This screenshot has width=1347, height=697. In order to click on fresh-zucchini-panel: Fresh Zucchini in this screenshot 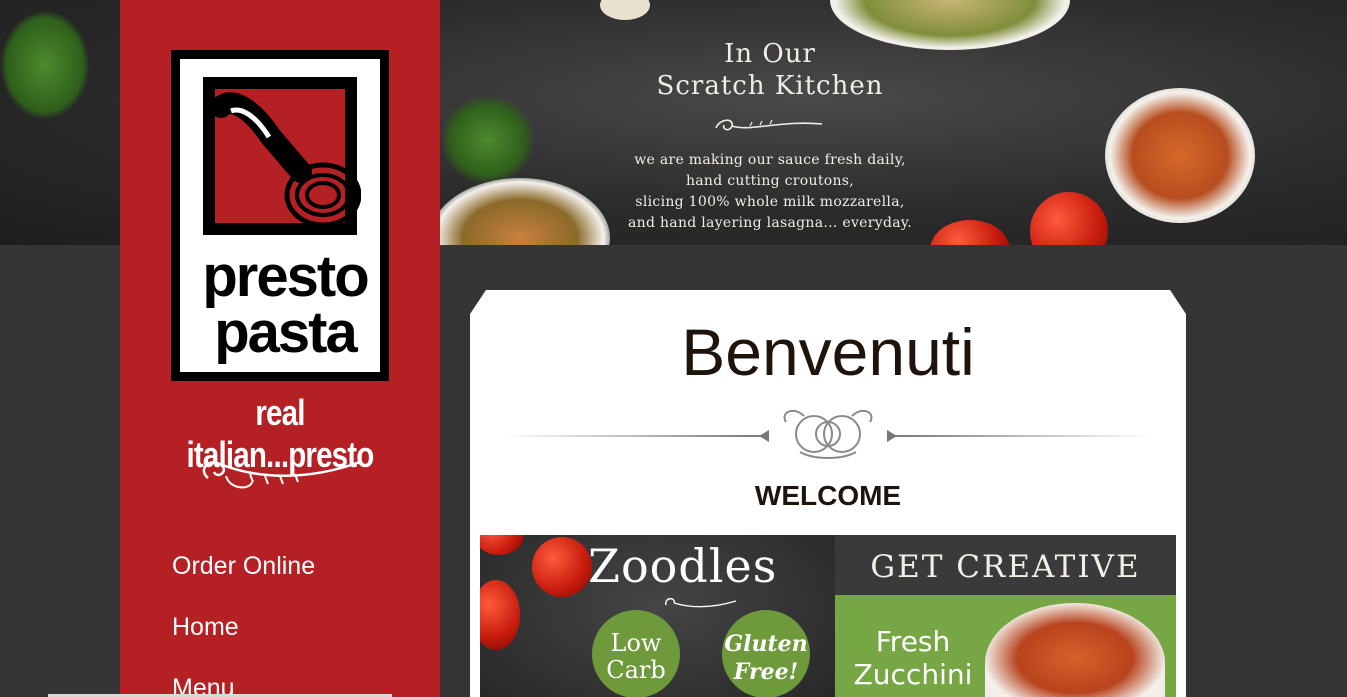, I will do `click(1005, 646)`.